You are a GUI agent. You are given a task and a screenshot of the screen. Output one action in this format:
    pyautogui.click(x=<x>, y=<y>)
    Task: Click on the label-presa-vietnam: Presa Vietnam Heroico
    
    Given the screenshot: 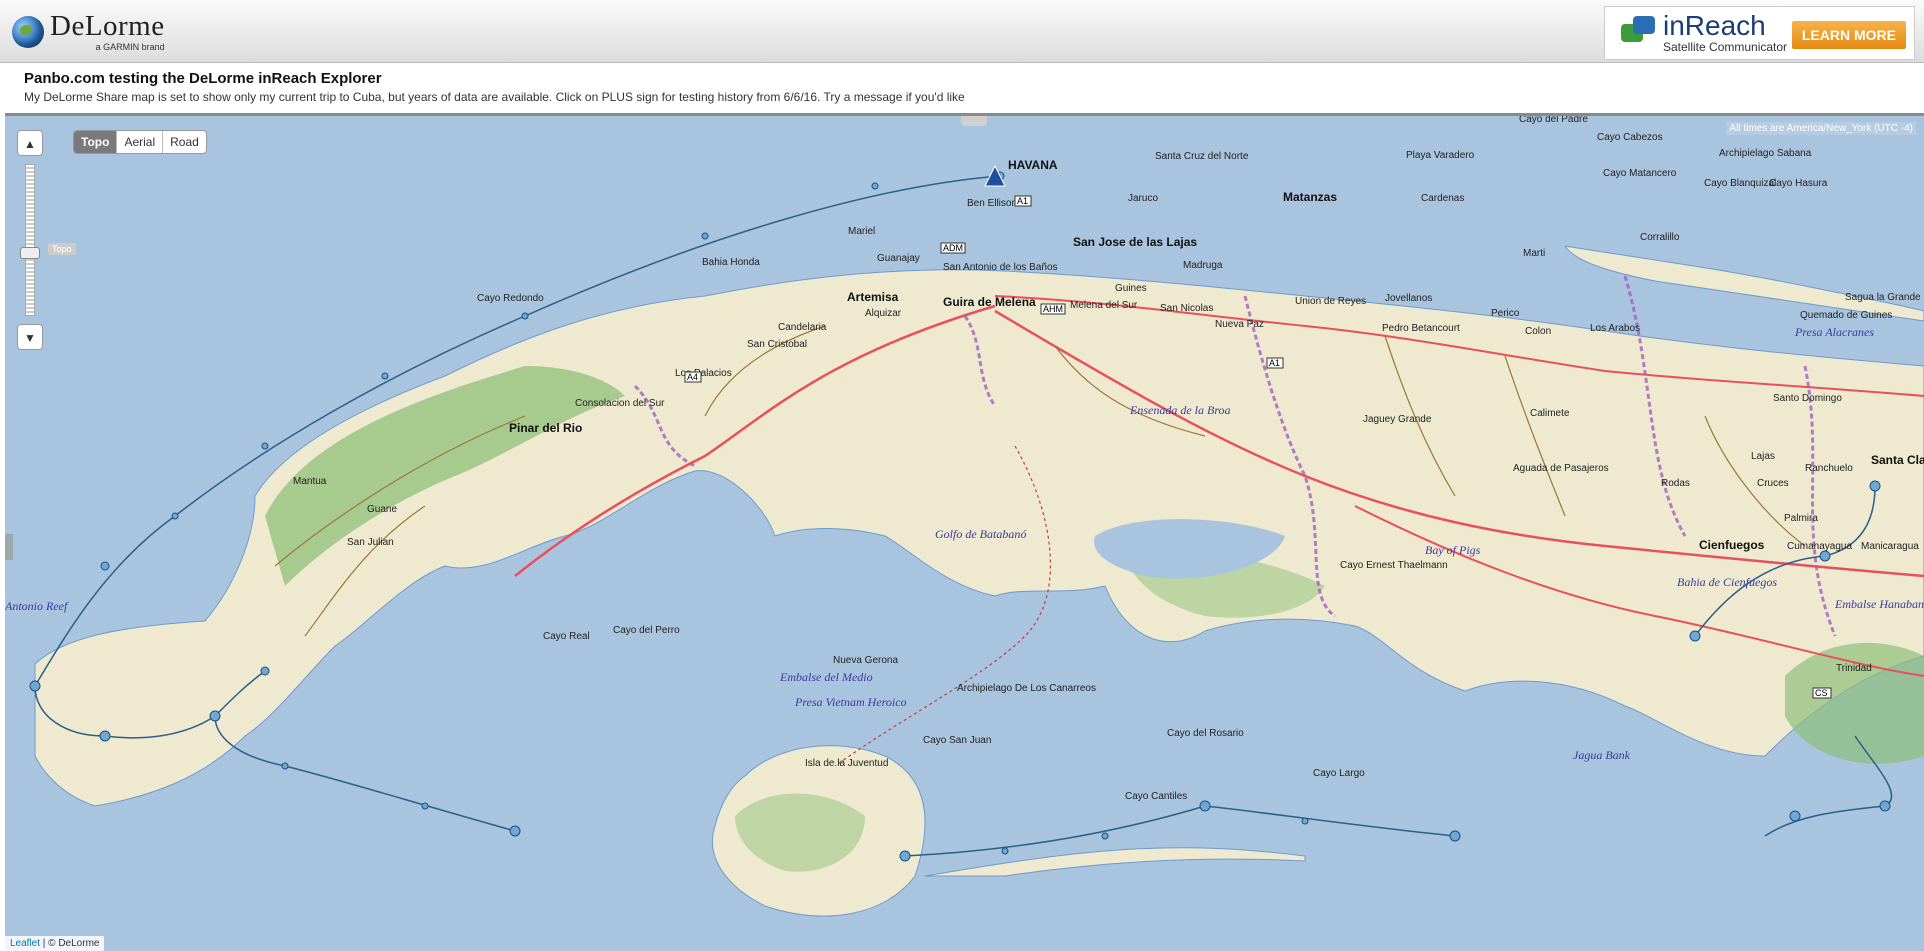 What is the action you would take?
    pyautogui.click(x=850, y=702)
    